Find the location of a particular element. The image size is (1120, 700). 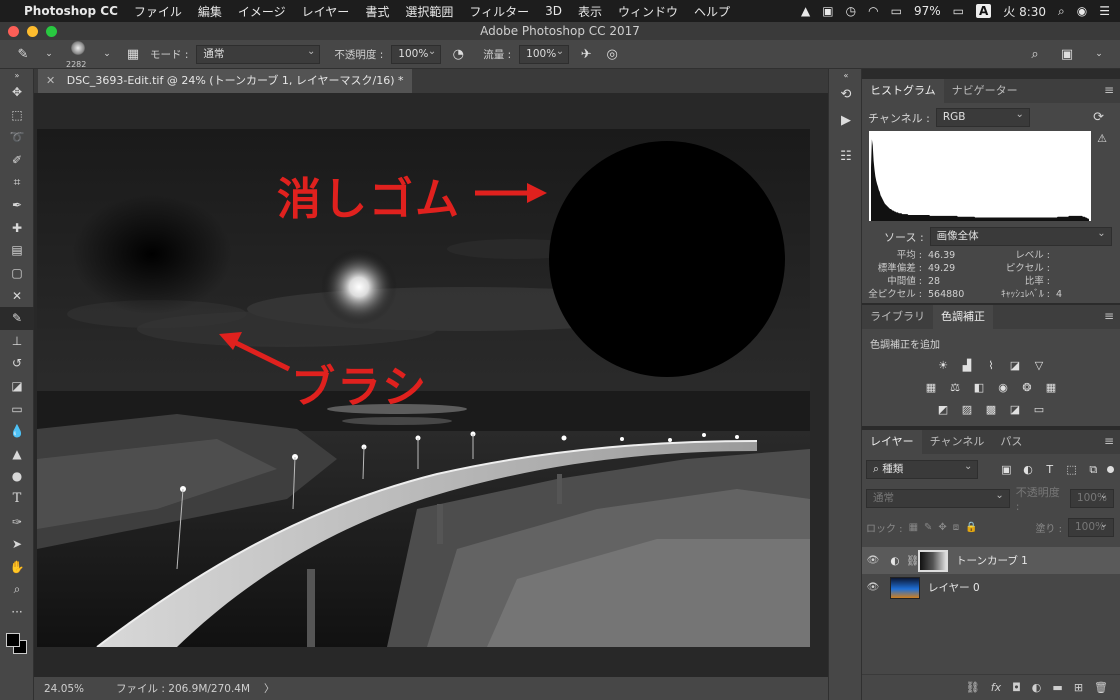

flow-field: 100% is located at coordinates (544, 53).